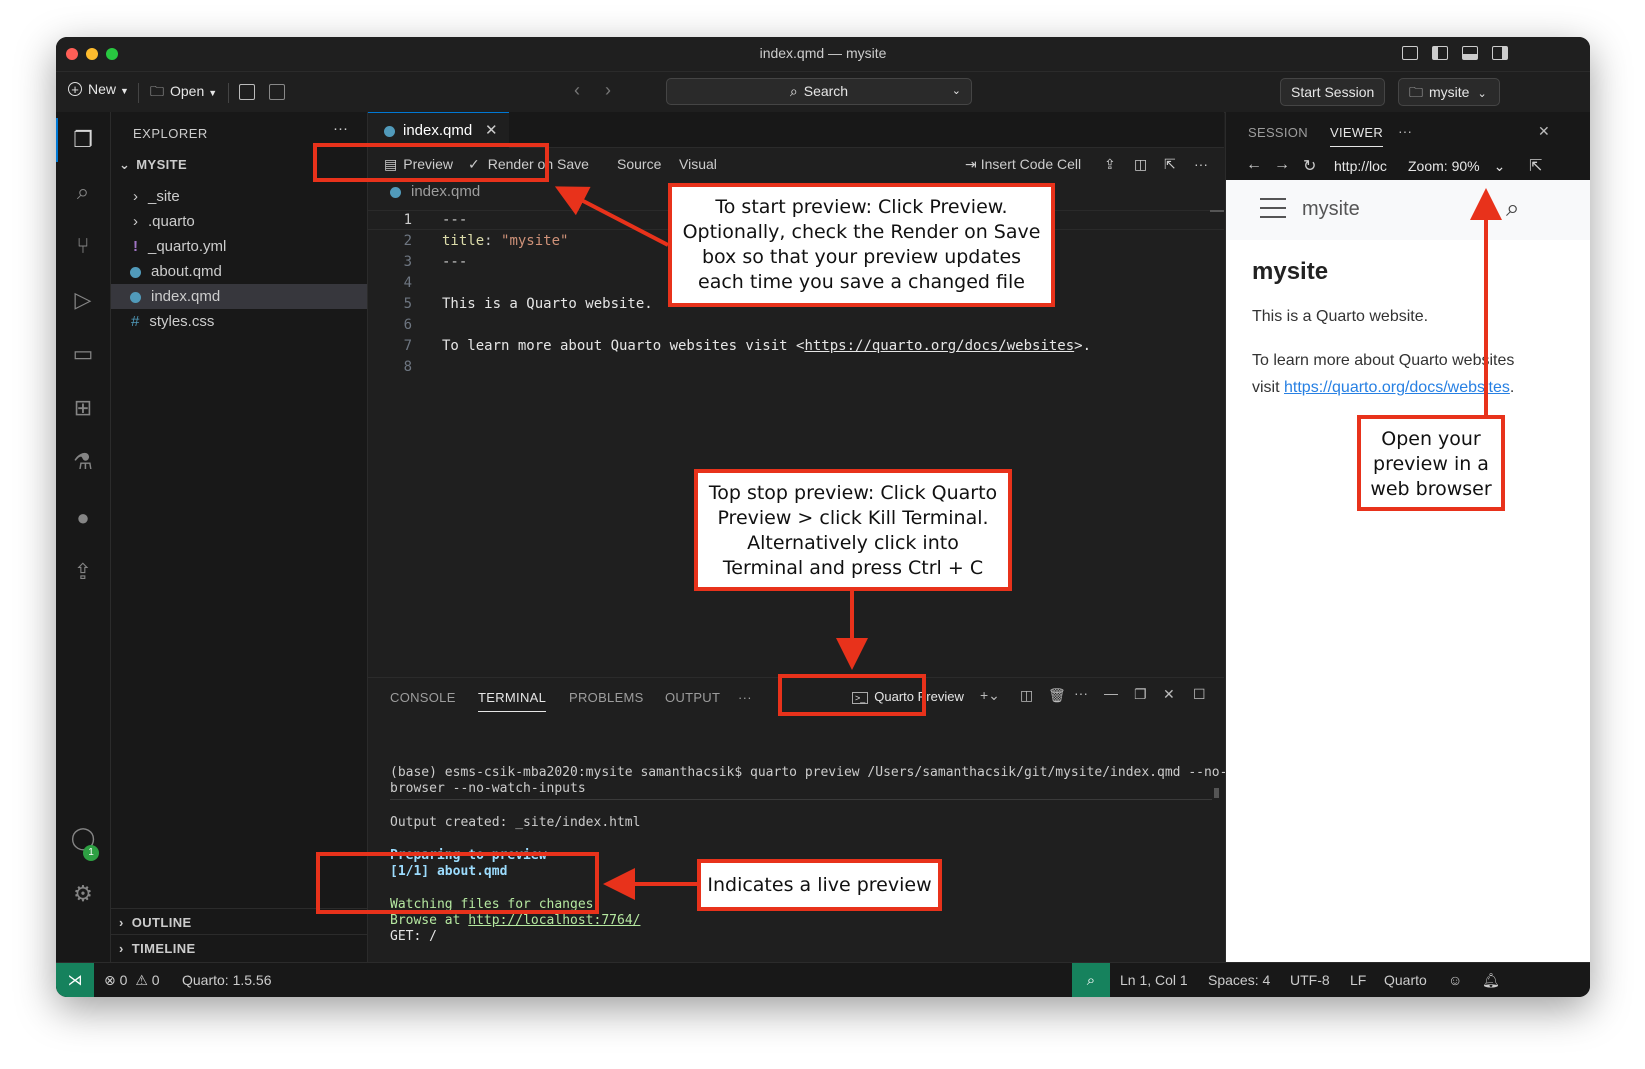  I want to click on tree-item-quarto-yml: ! _quarto.yml, so click(239, 246).